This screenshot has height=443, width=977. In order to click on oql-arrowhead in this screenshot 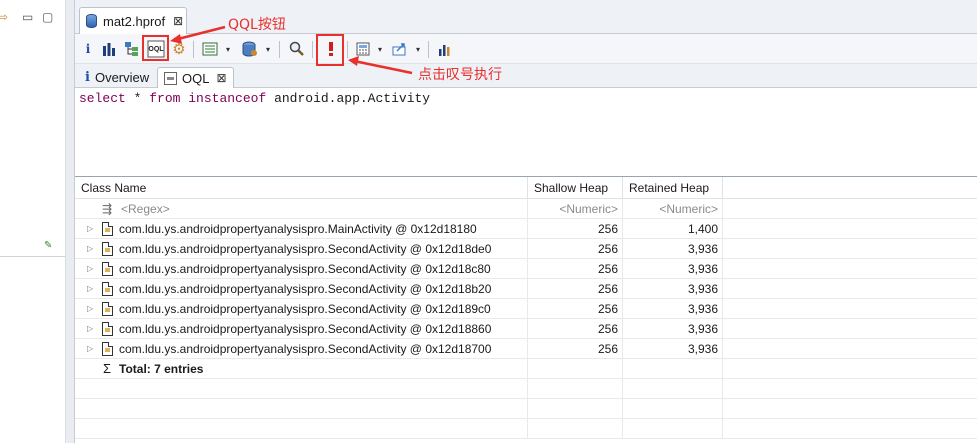, I will do `click(176, 39)`.